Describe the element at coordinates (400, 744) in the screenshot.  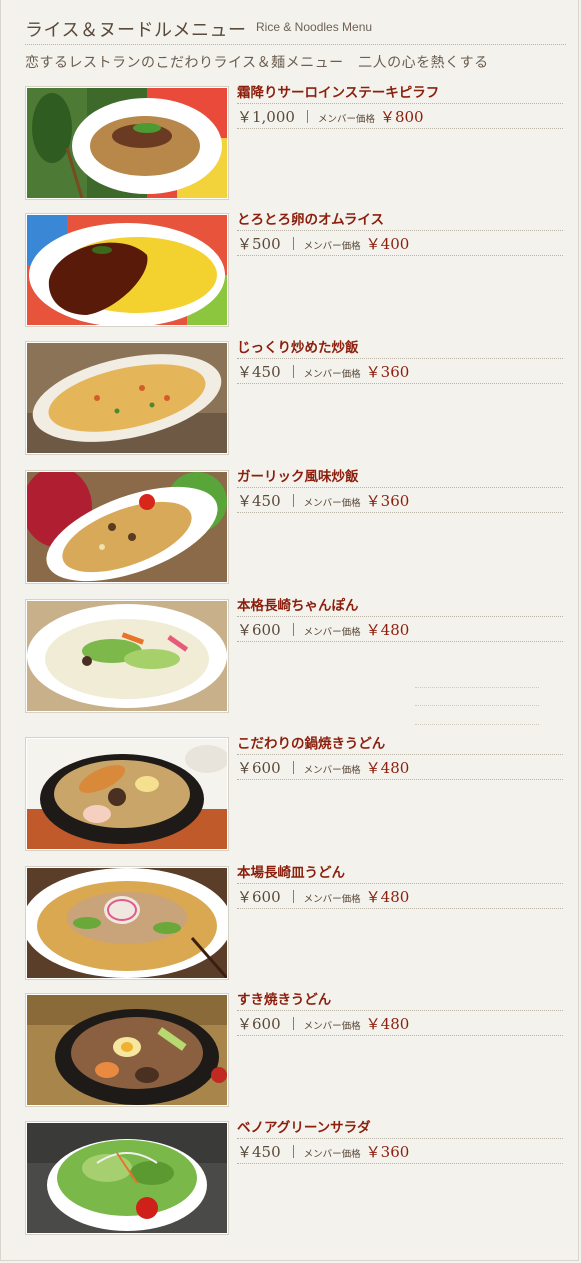
I see `item-name: こだわりの鍋焼きうどん` at that location.